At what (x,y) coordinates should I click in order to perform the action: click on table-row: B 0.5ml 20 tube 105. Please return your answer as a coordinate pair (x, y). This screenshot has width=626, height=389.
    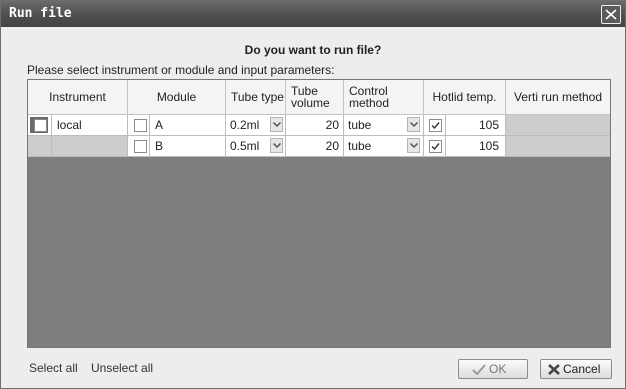
    Looking at the image, I should click on (319, 146).